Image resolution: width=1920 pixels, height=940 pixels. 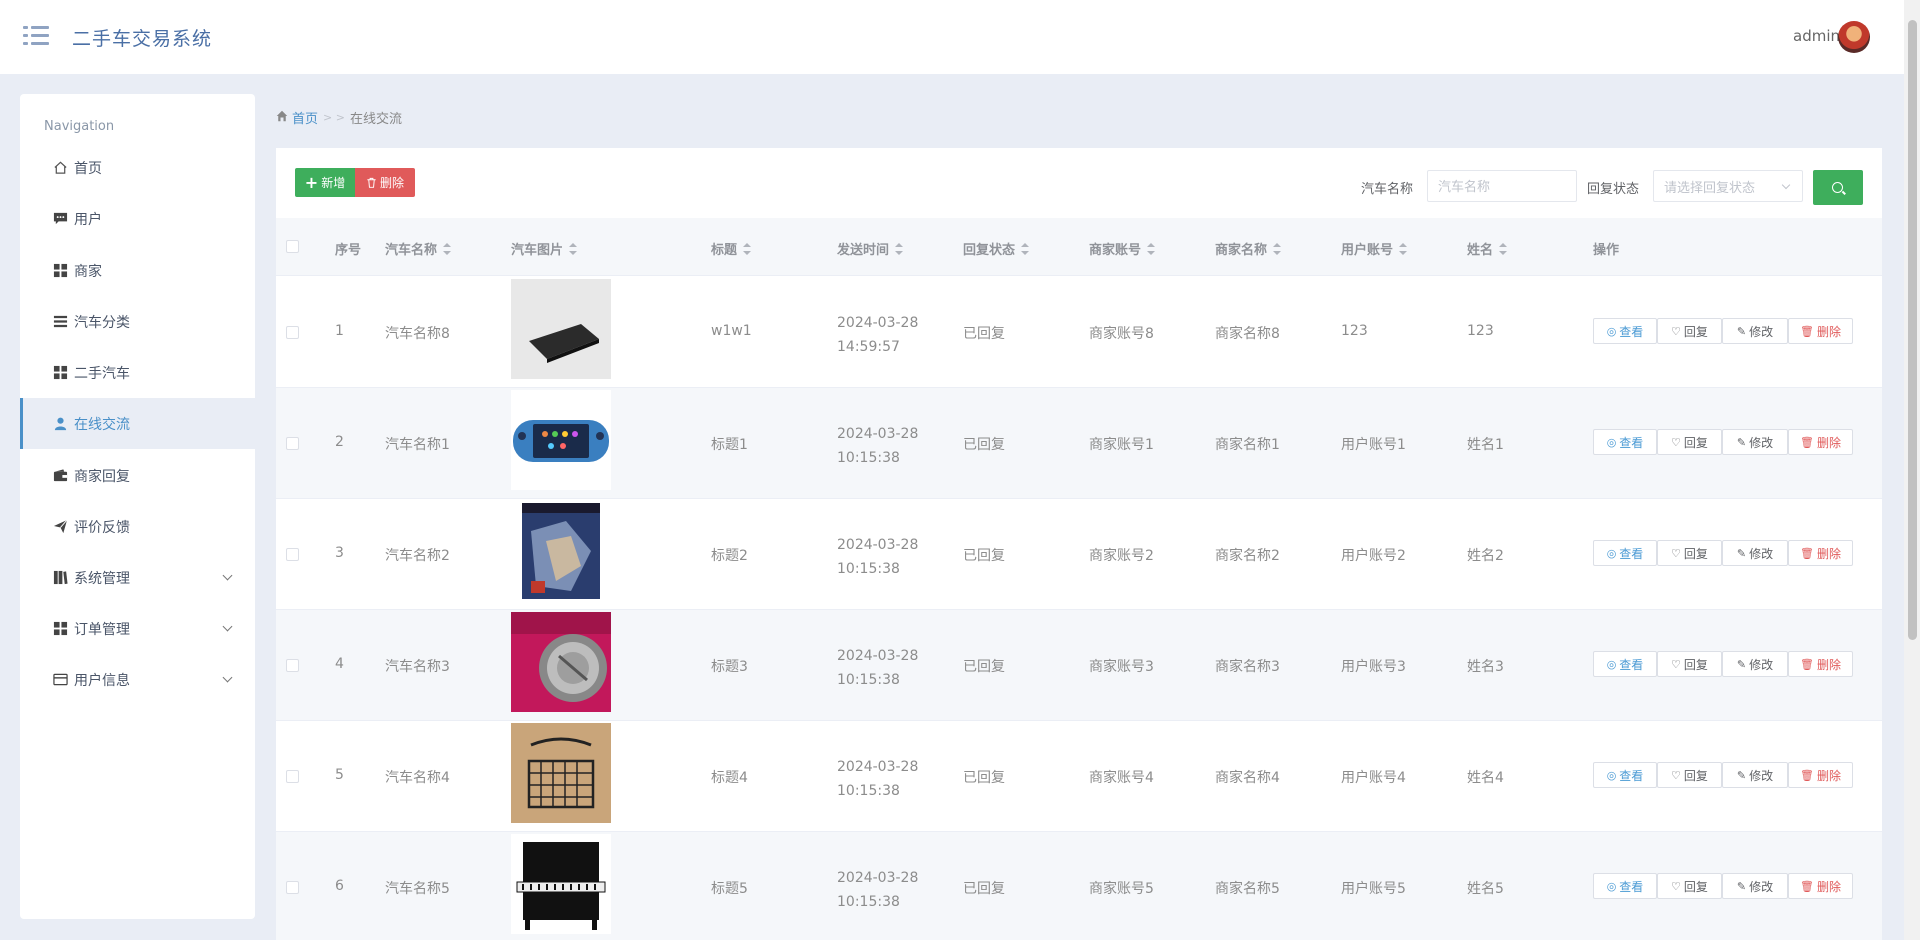 What do you see at coordinates (292, 246) in the screenshot?
I see `select-all-checkbox` at bounding box center [292, 246].